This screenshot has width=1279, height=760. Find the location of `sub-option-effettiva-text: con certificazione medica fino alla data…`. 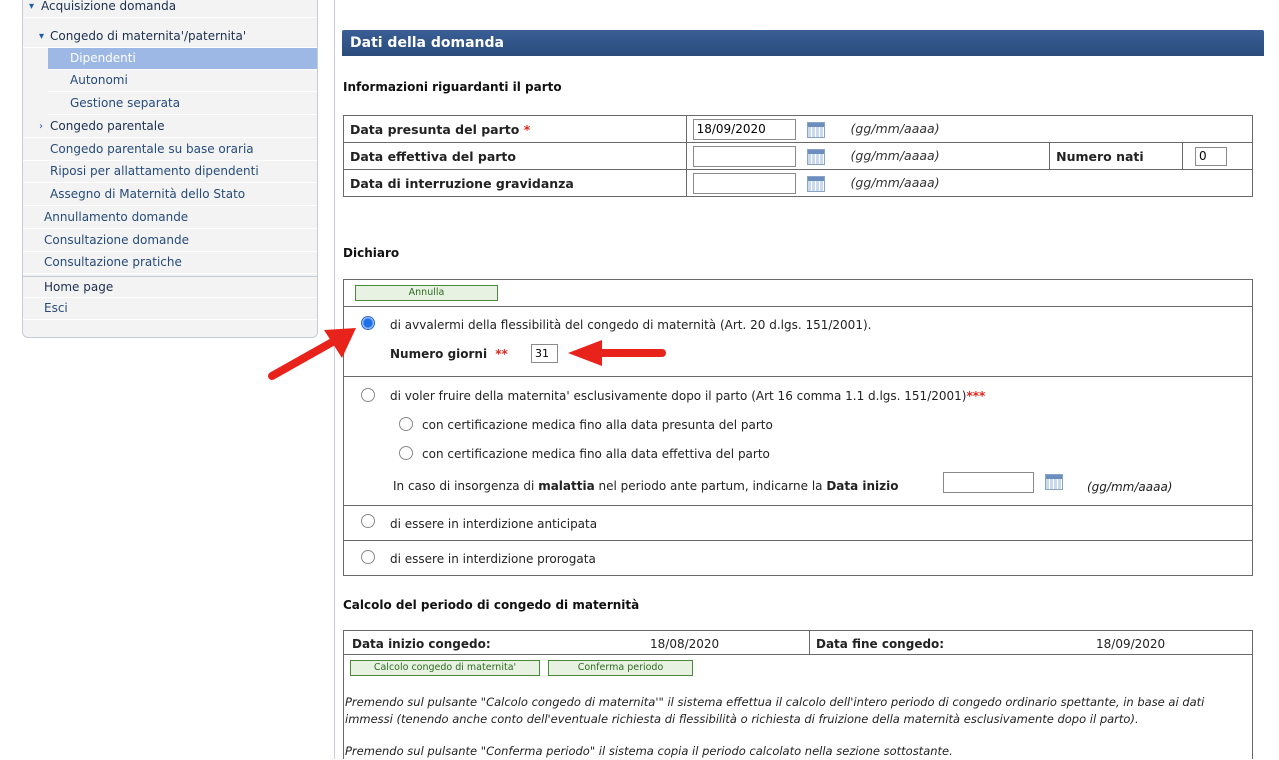

sub-option-effettiva-text: con certificazione medica fino alla data… is located at coordinates (596, 454).